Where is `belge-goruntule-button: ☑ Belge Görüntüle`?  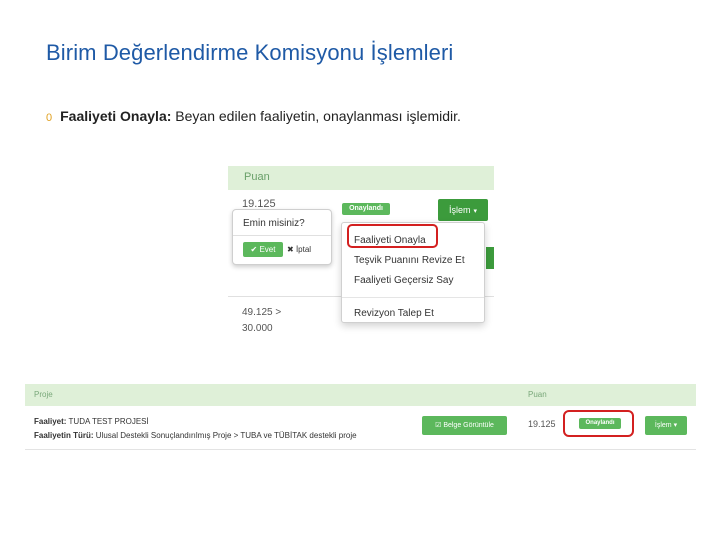 belge-goruntule-button: ☑ Belge Görüntüle is located at coordinates (464, 425).